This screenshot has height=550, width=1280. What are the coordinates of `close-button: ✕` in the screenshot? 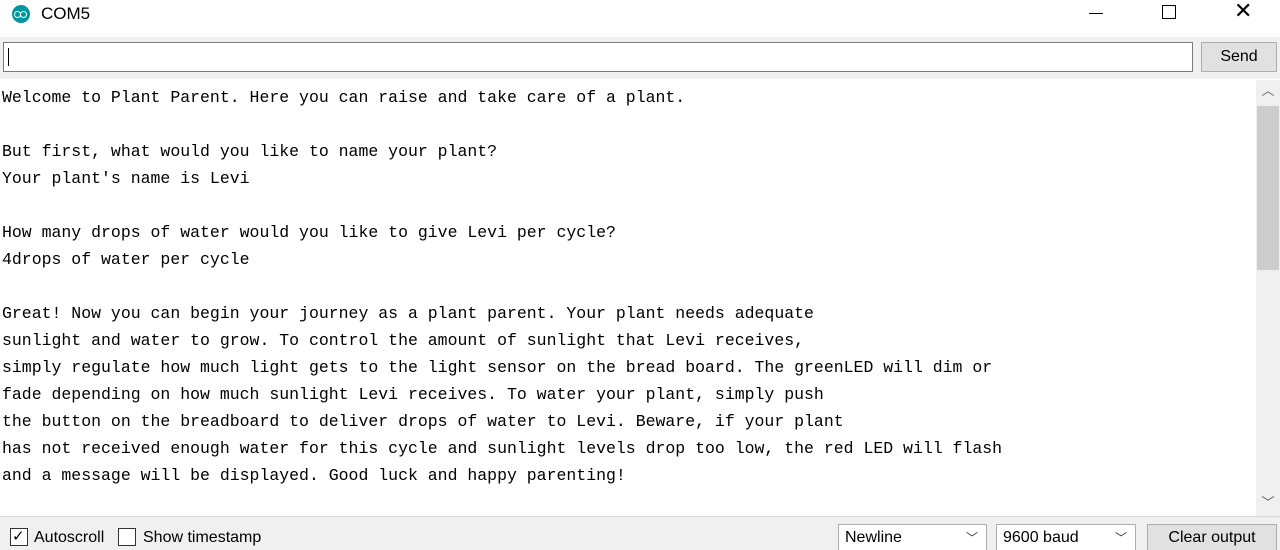 It's located at (1243, 14).